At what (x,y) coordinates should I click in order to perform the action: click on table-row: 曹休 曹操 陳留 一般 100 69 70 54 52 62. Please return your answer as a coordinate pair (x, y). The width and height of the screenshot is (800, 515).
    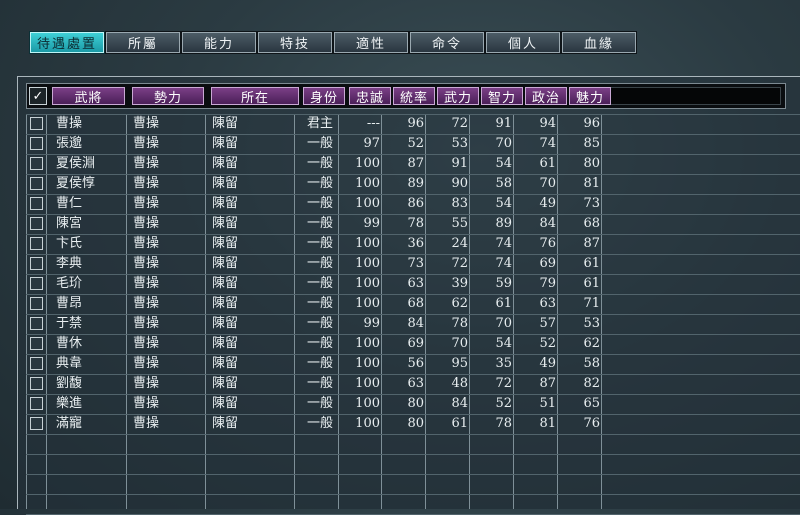
    Looking at the image, I should click on (413, 344).